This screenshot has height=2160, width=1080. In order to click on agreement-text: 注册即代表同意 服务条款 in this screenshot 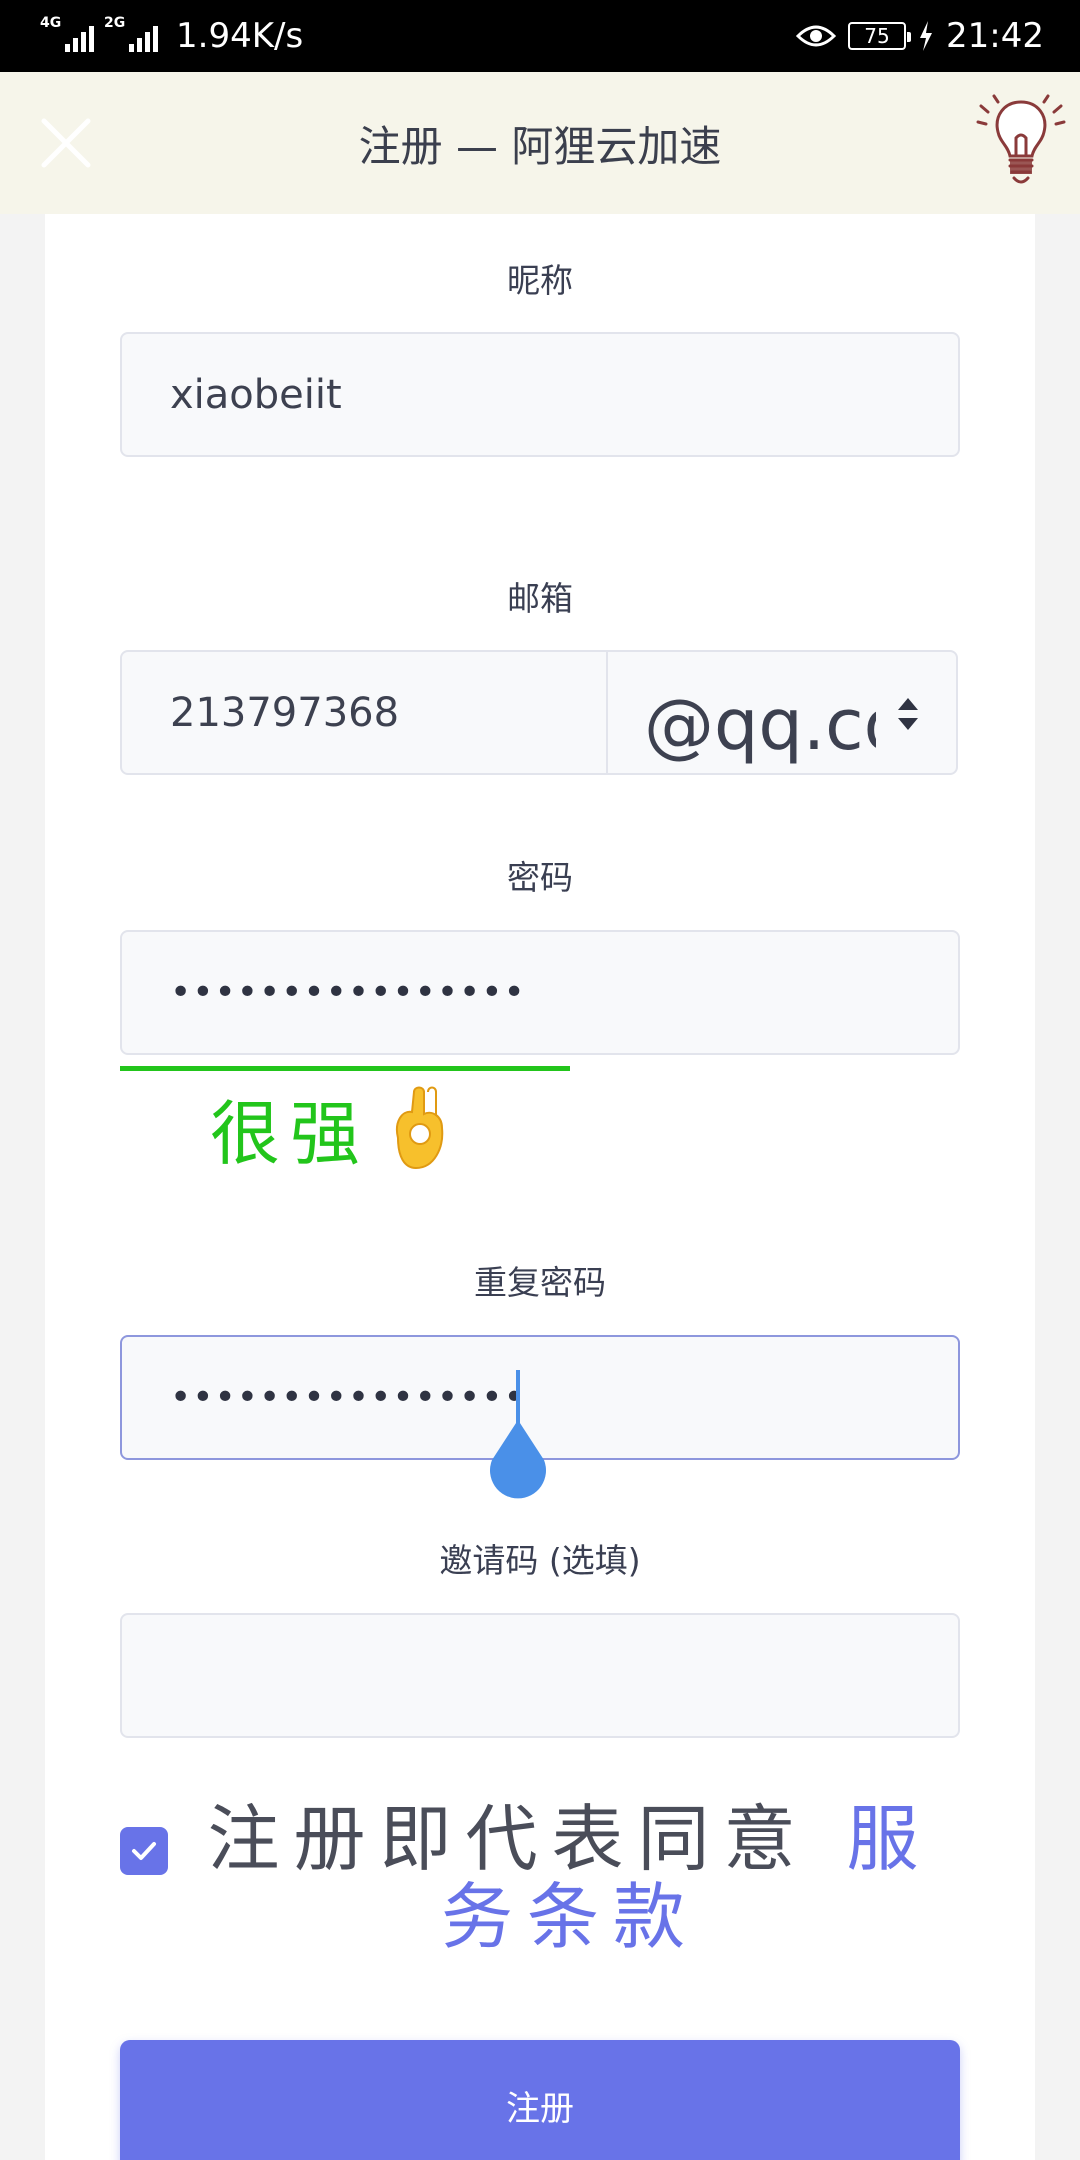, I will do `click(570, 1878)`.